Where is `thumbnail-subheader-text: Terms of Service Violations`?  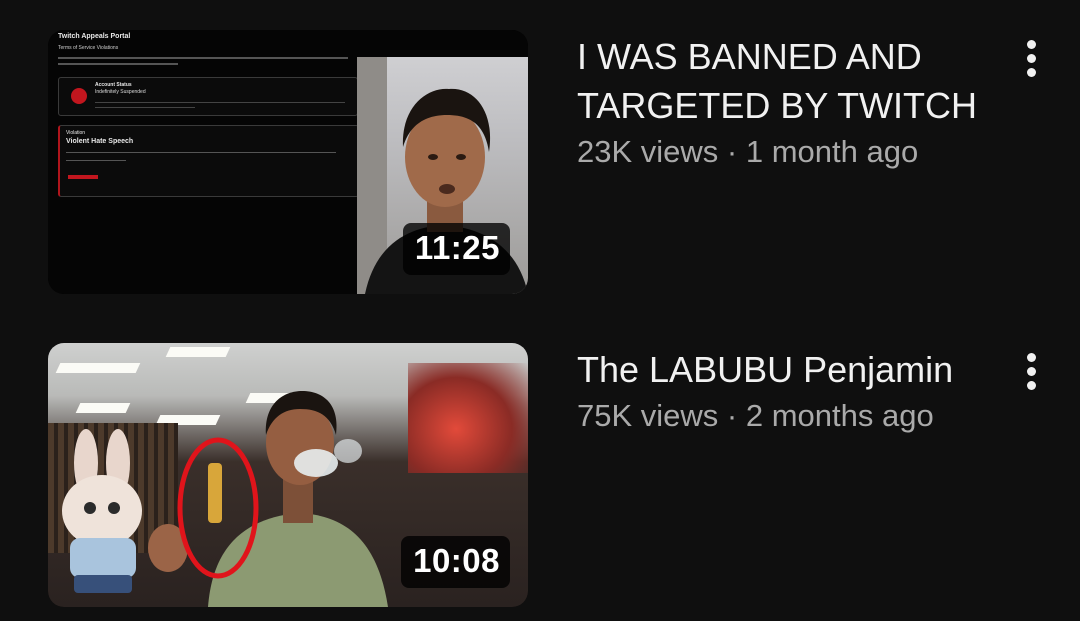 thumbnail-subheader-text: Terms of Service Violations is located at coordinates (88, 48).